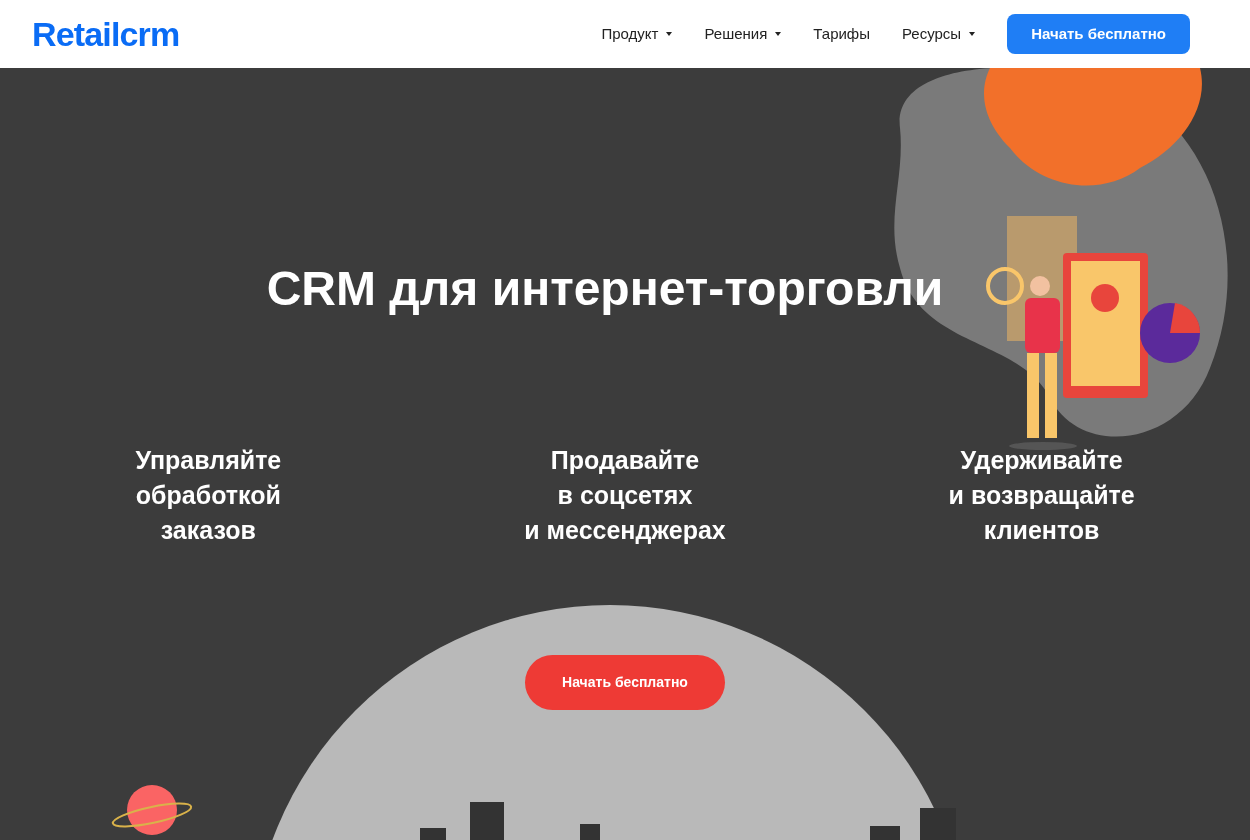 This screenshot has height=840, width=1250. Describe the element at coordinates (841, 34) in the screenshot. I see `nav-link: Тарифы` at that location.